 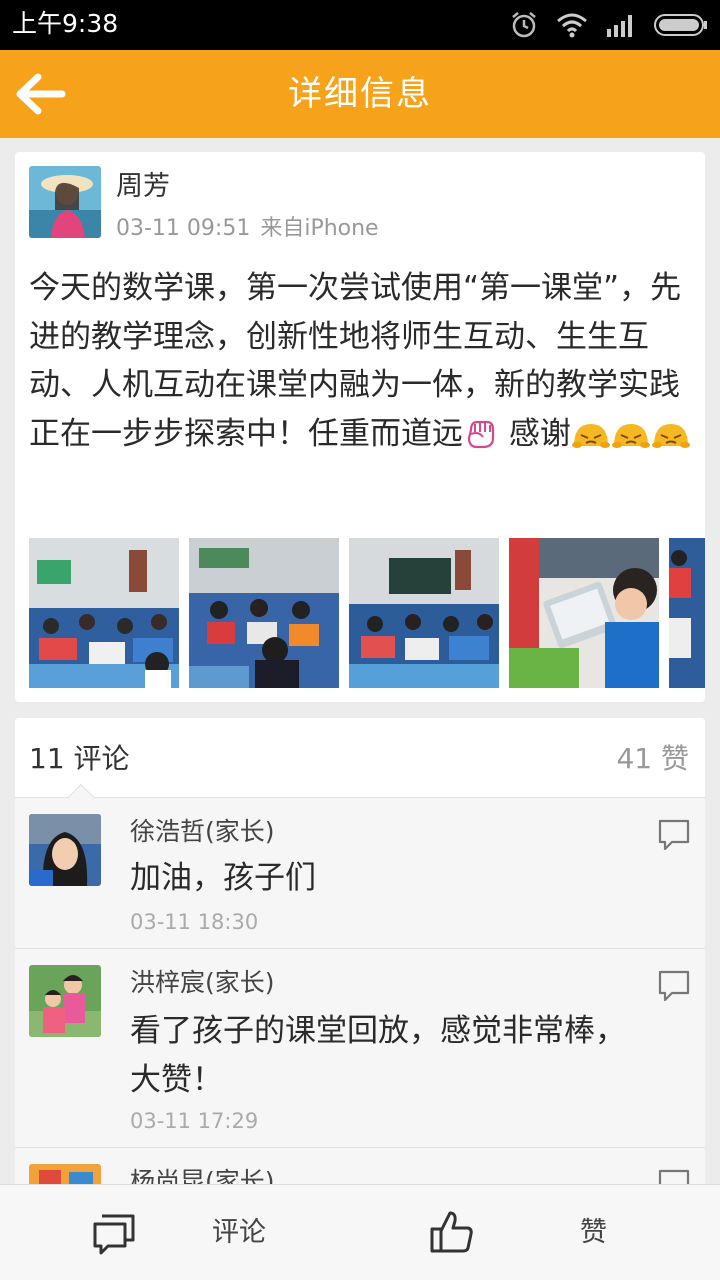 I want to click on comments-header: 11 评论 41 赞, so click(x=360, y=758).